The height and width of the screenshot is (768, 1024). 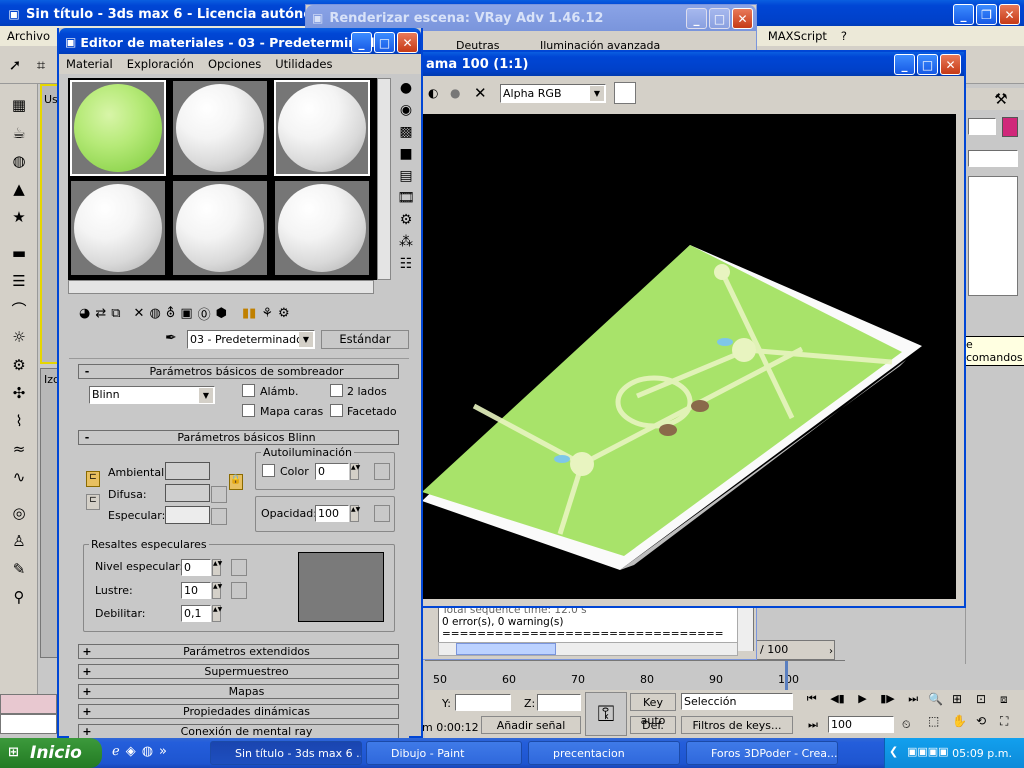 I want to click on quick-launch-more-icon: », so click(x=163, y=753).